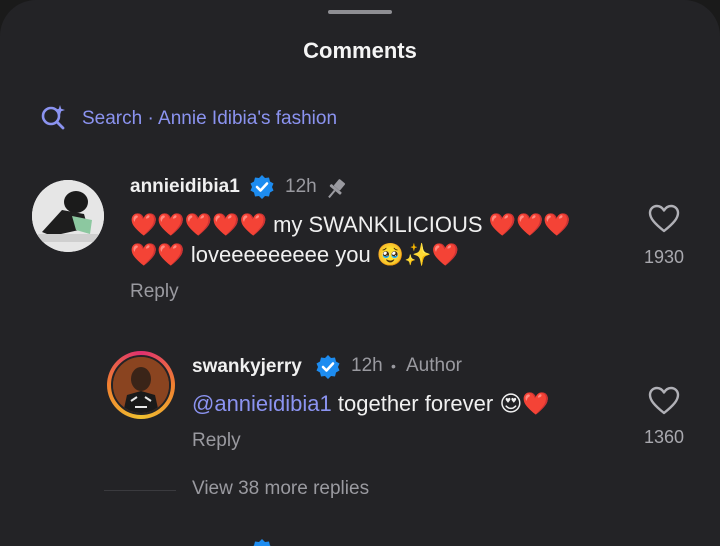  I want to click on search-label: Search · Annie Idibia's fashion, so click(210, 118).